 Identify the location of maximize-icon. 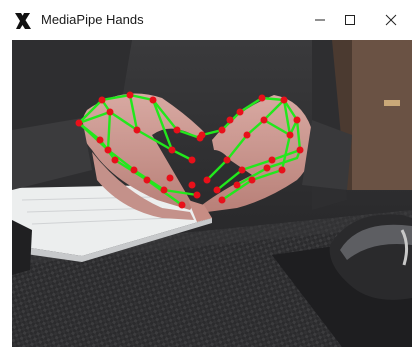
(350, 20).